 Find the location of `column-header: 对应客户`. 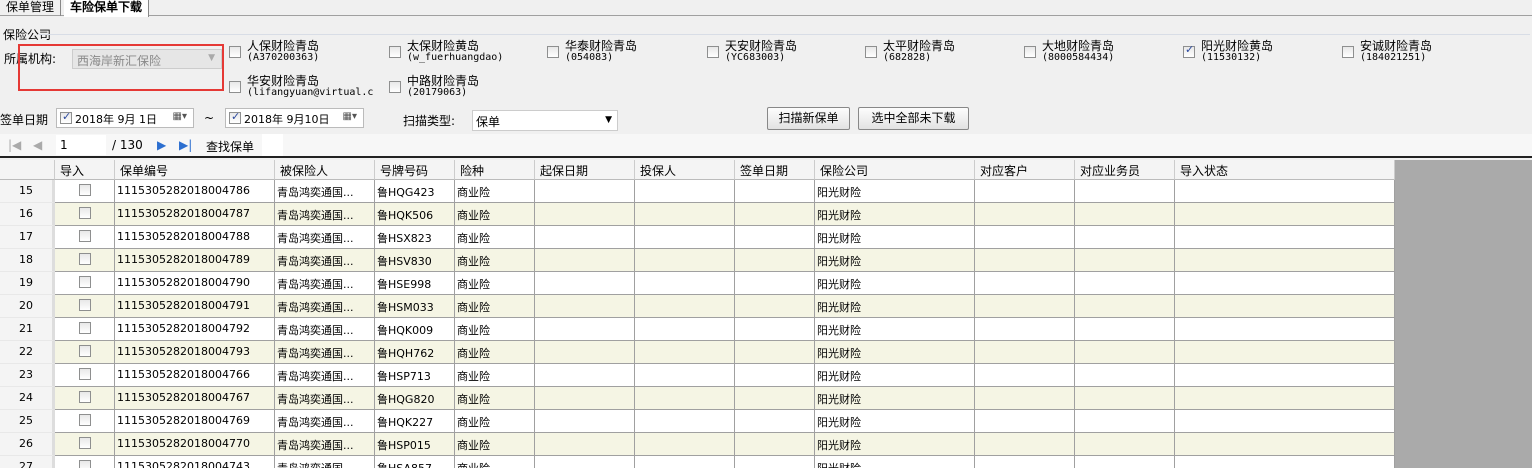

column-header: 对应客户 is located at coordinates (1025, 170).